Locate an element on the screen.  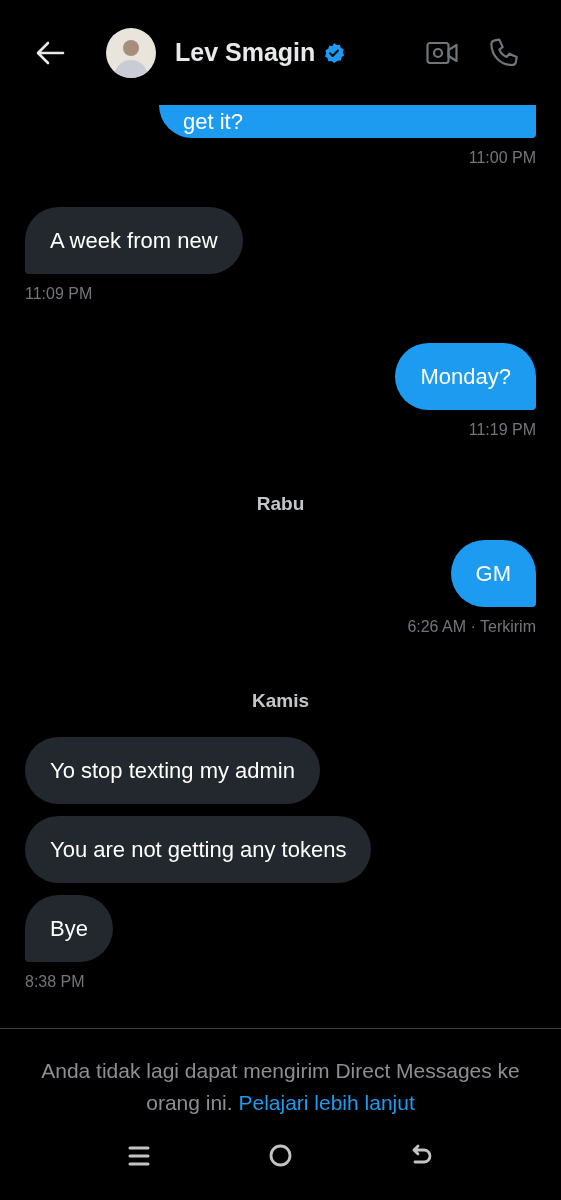
notice-text: Anda tidak lagi dapat mengirim Direct Messages ke orang ini. Pelajari lebih lanjut is located at coordinates (280, 1087).